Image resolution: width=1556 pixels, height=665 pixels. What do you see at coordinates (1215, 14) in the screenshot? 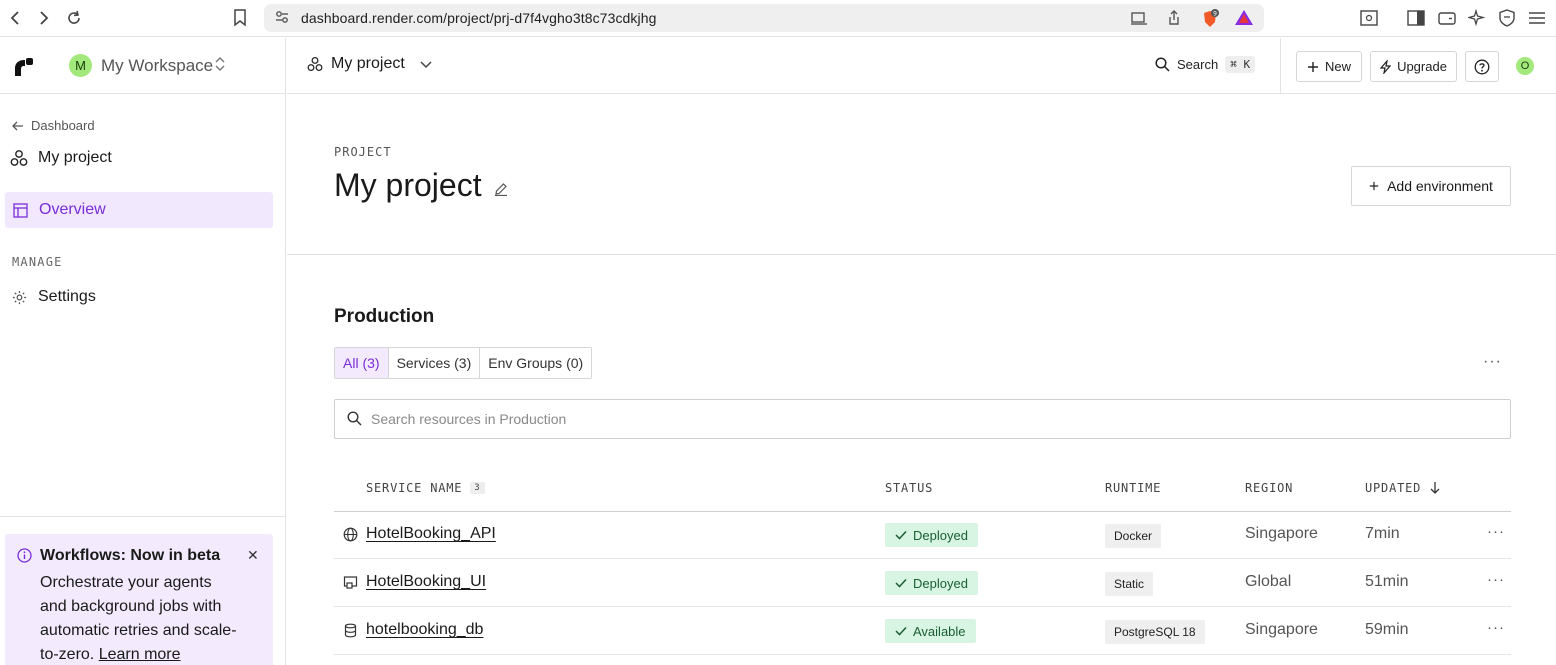
I see `svg-text: 9` at bounding box center [1215, 14].